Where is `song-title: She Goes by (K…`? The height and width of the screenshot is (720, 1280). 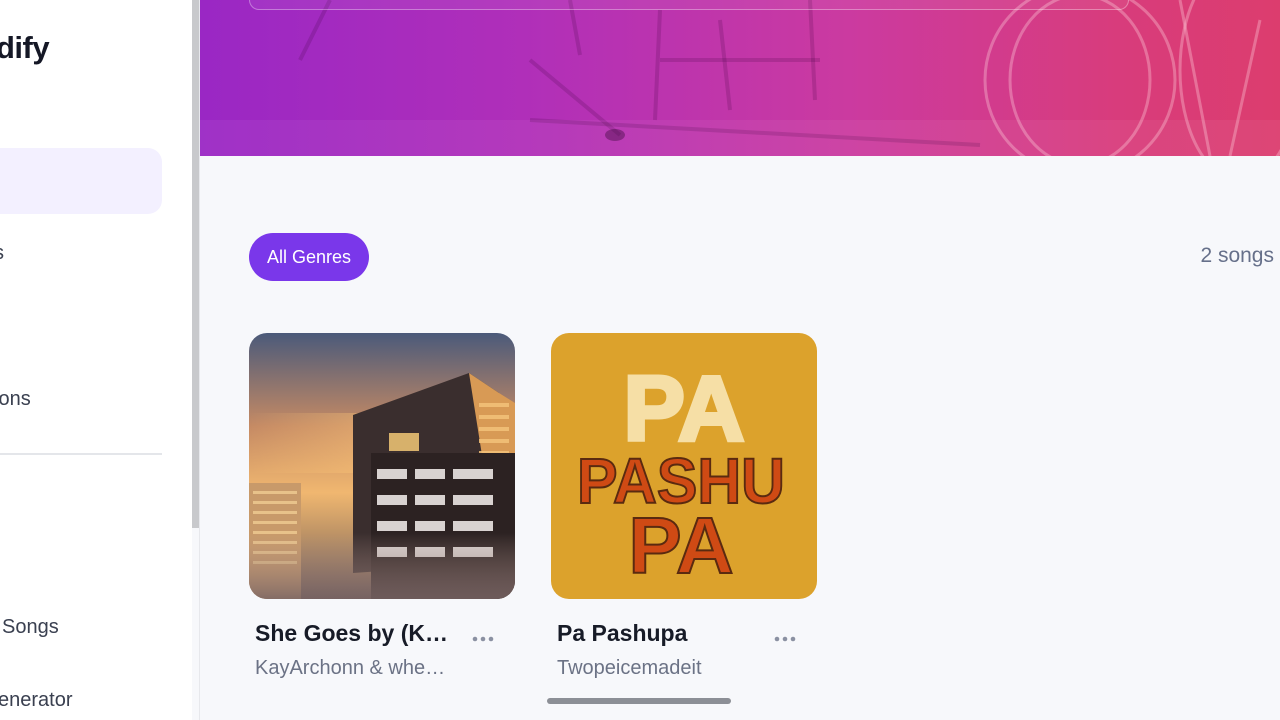 song-title: She Goes by (K… is located at coordinates (355, 633).